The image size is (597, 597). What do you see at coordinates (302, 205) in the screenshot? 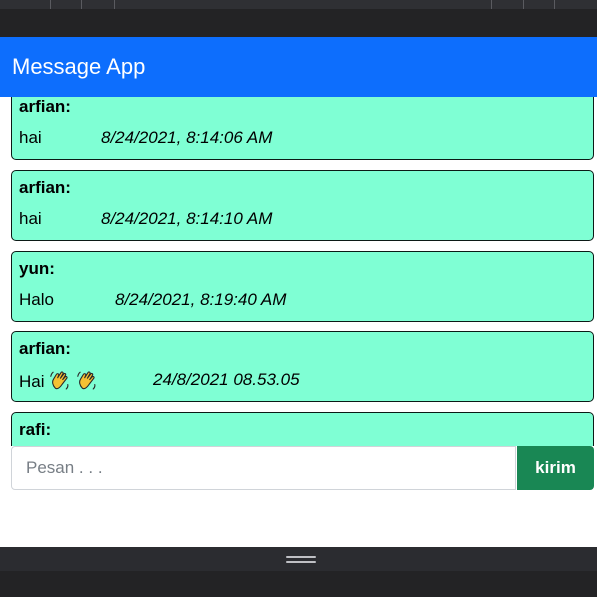
I see `message-card: arfian: hai 8/24/2021, 8:14:10 AM` at bounding box center [302, 205].